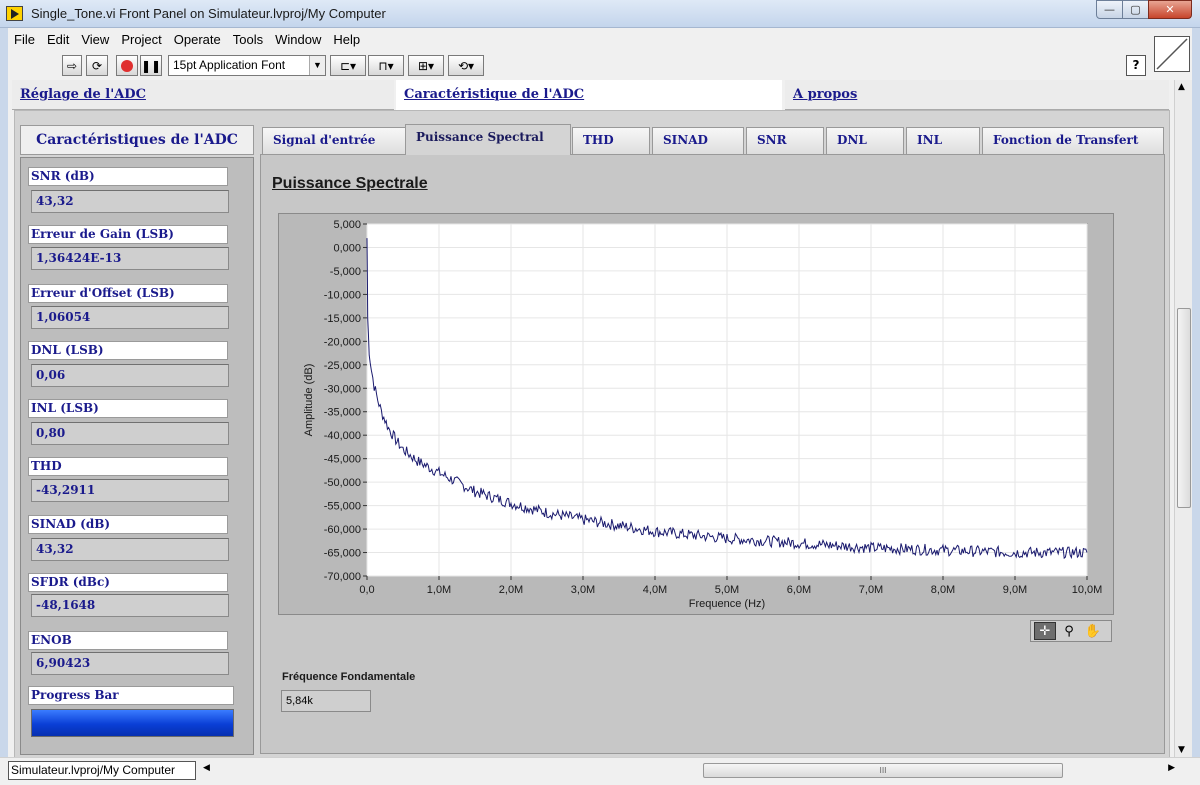 This screenshot has height=785, width=1200. I want to click on tab-thd: THD, so click(611, 141).